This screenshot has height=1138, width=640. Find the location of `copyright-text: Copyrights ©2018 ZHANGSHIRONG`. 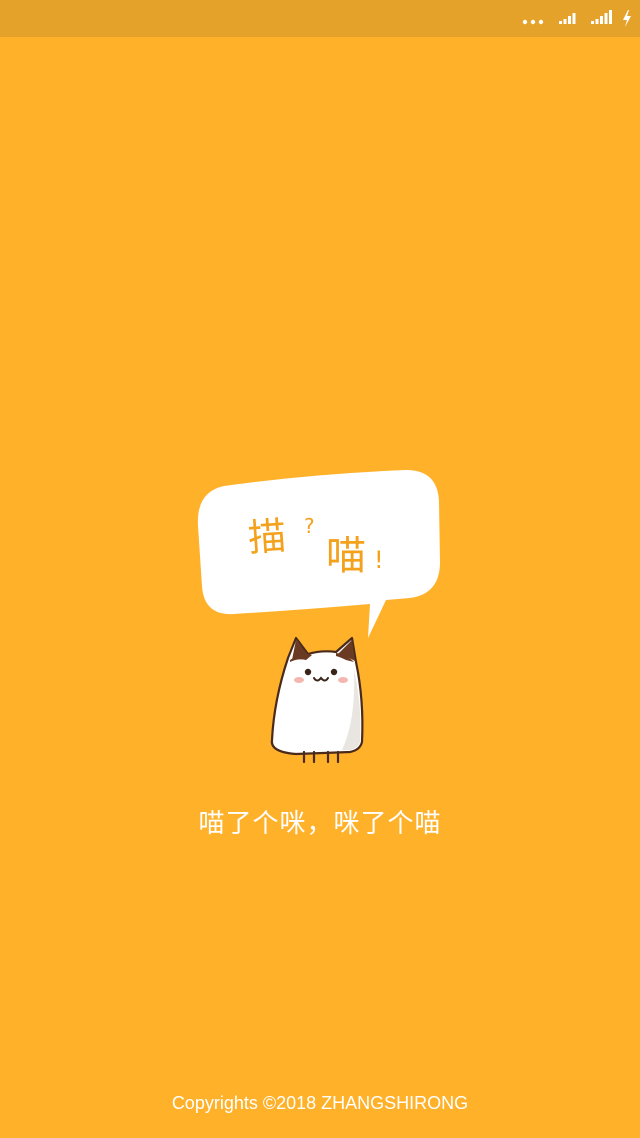

copyright-text: Copyrights ©2018 ZHANGSHIRONG is located at coordinates (320, 1103).